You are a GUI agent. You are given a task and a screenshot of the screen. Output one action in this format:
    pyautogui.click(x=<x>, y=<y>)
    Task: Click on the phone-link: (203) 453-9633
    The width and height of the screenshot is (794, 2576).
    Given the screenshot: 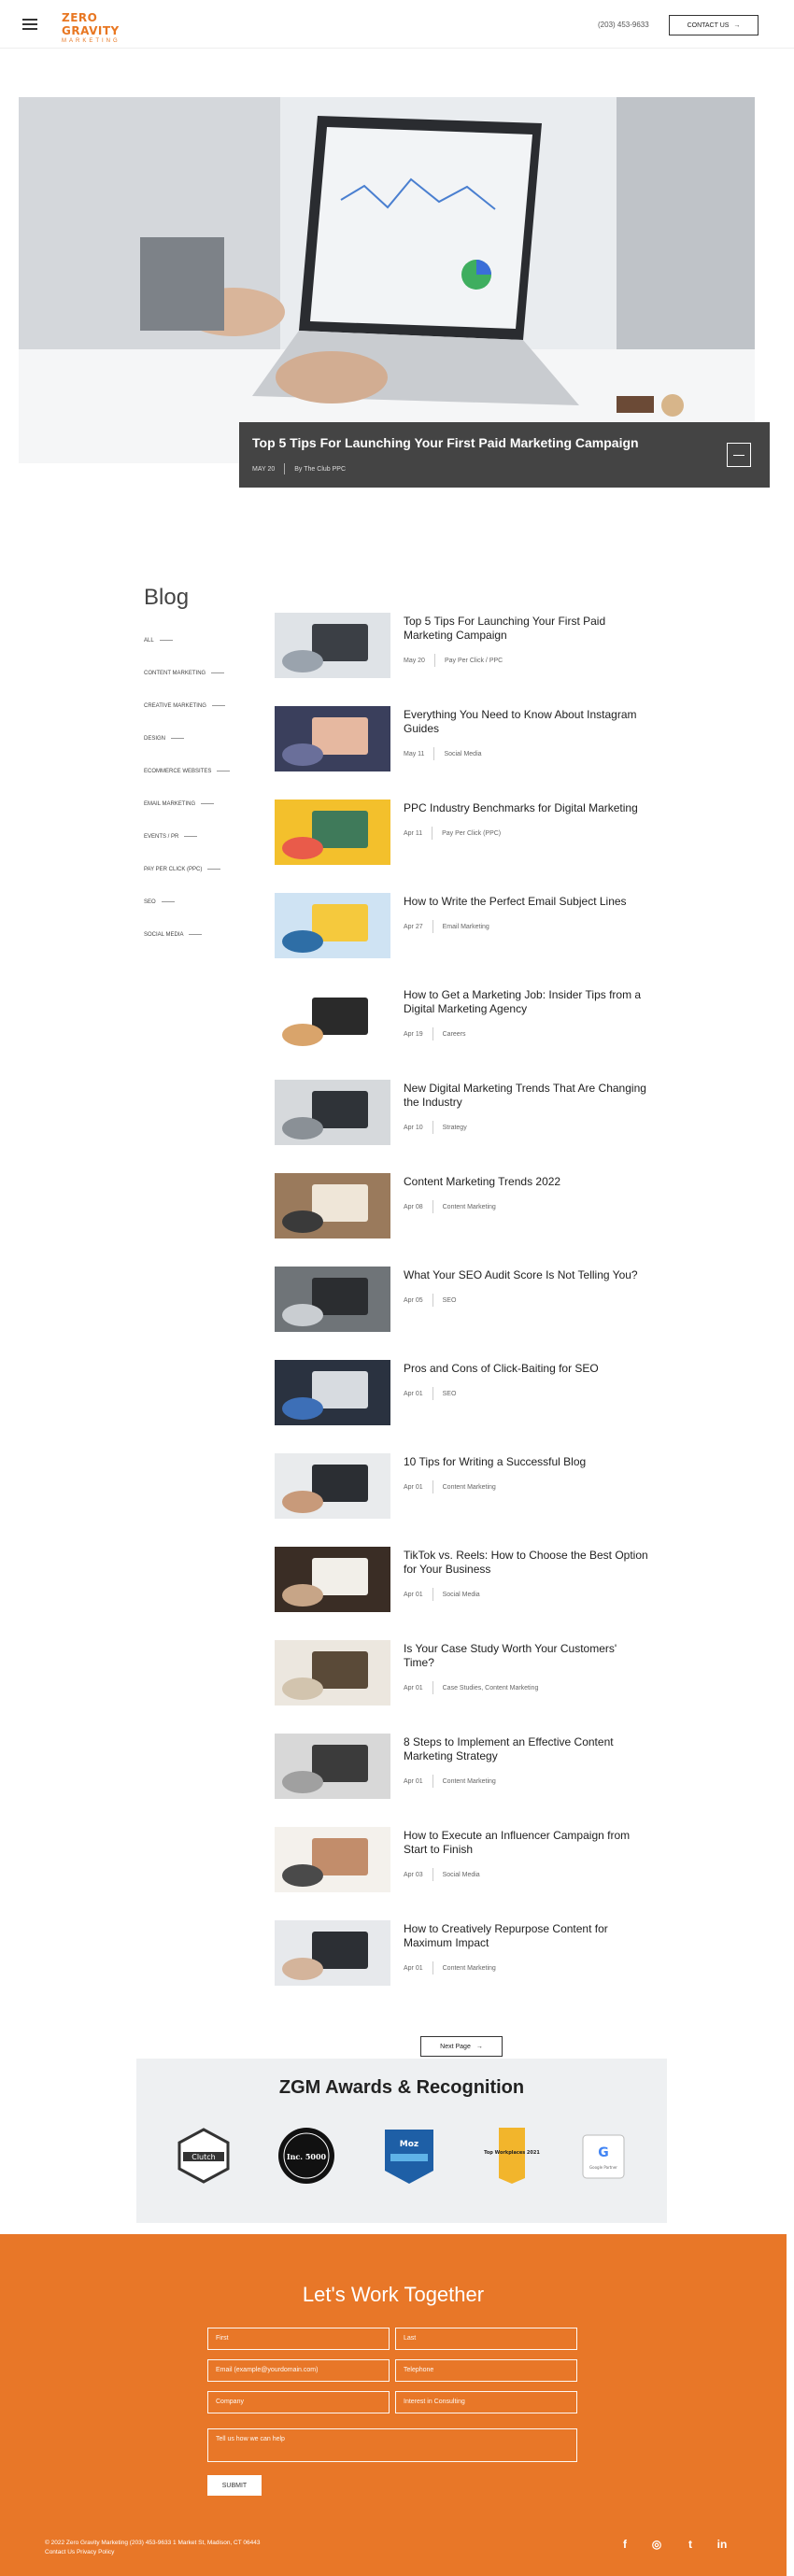 What is the action you would take?
    pyautogui.click(x=623, y=25)
    